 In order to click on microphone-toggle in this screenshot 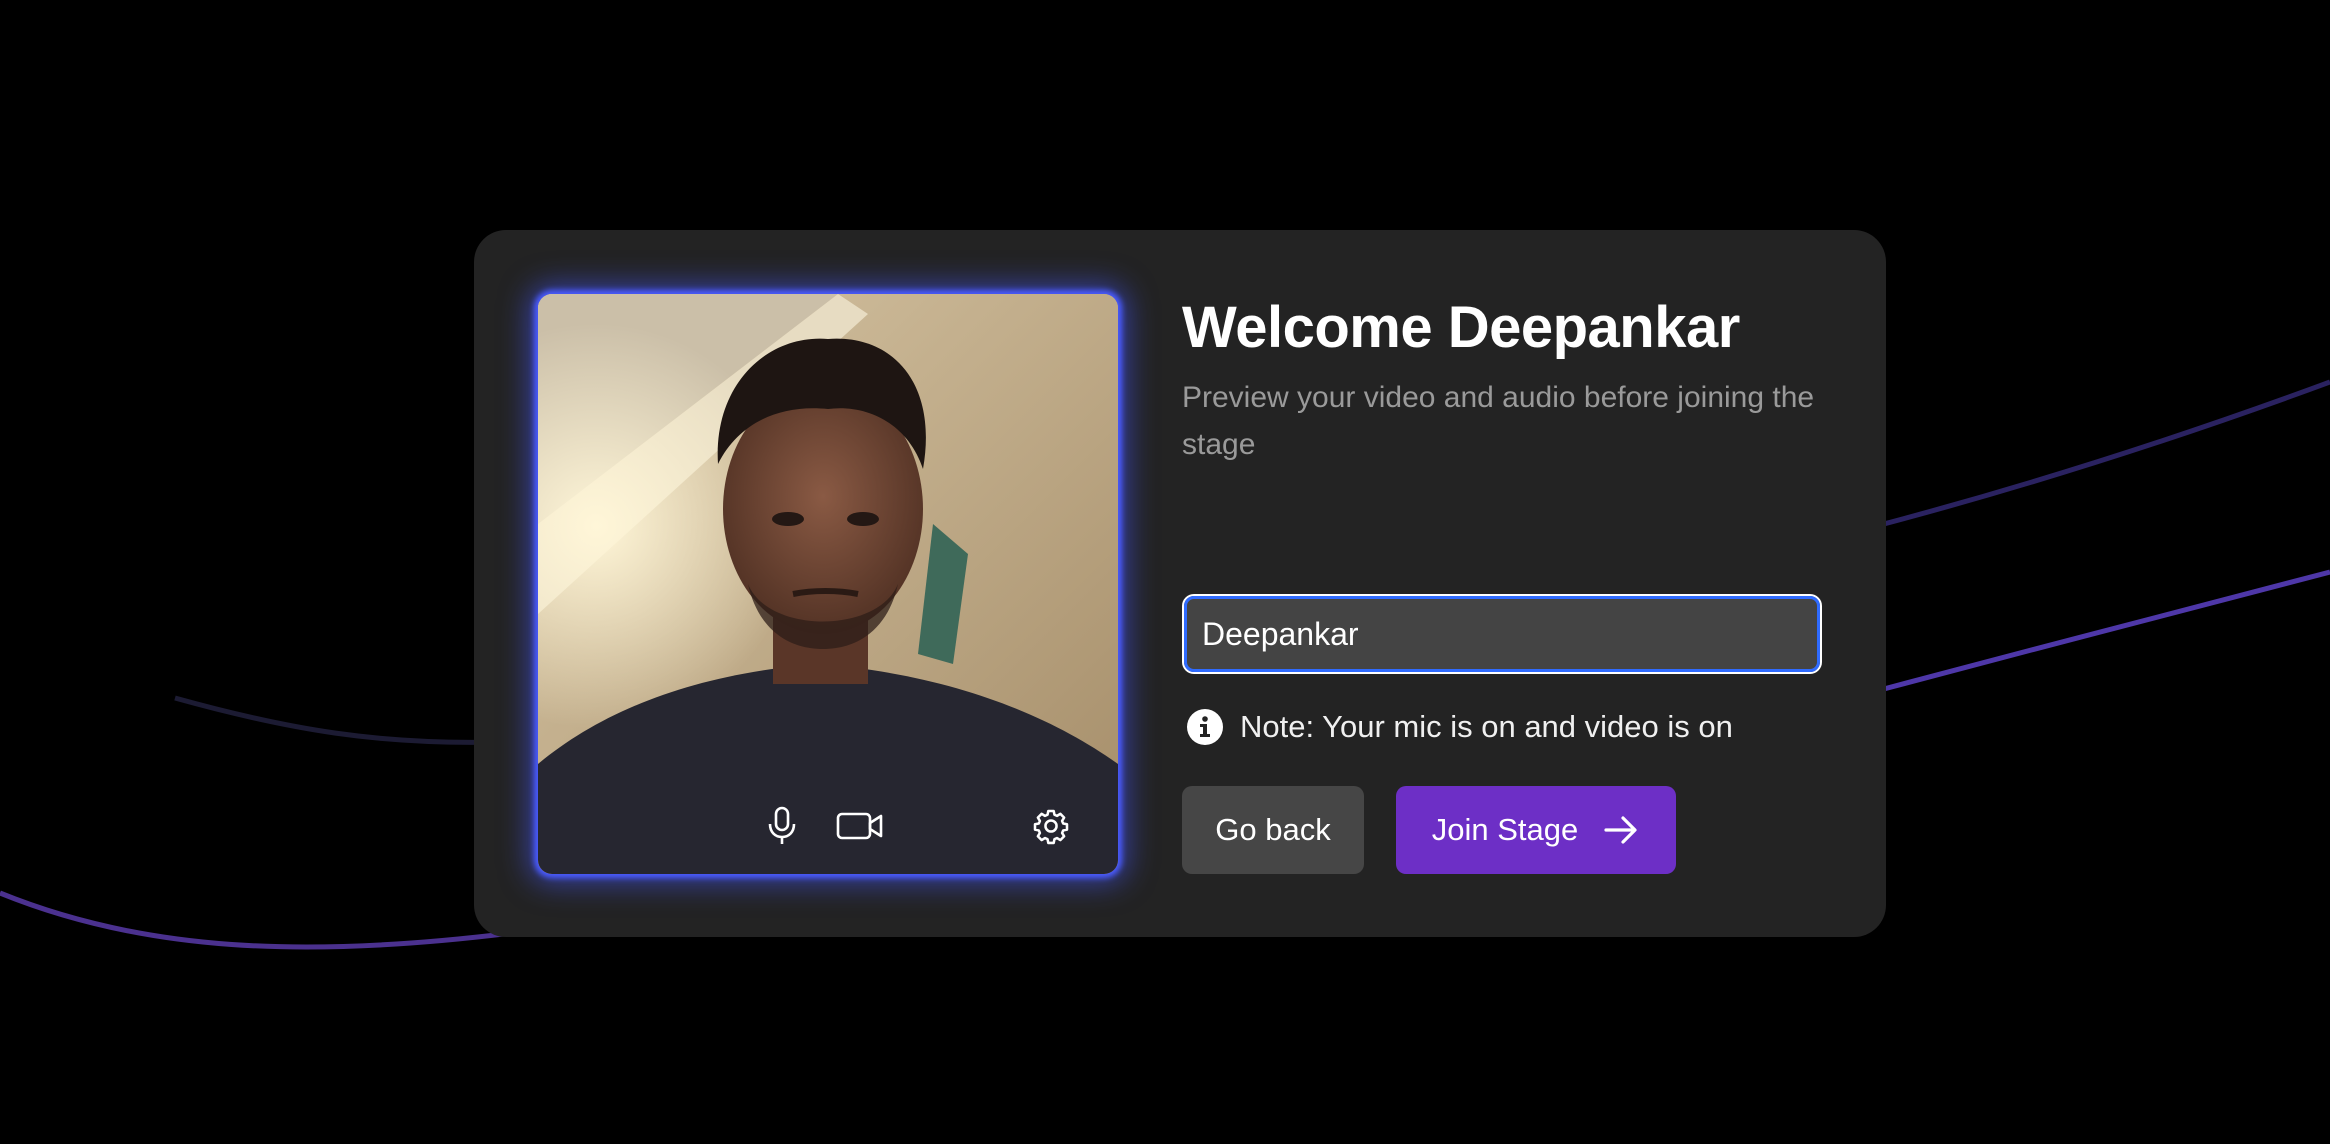, I will do `click(782, 826)`.